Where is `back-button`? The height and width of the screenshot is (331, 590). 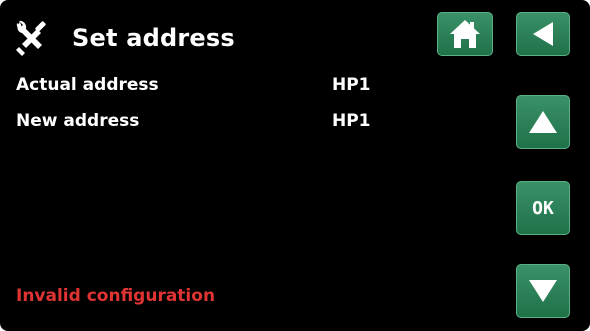
back-button is located at coordinates (543, 34).